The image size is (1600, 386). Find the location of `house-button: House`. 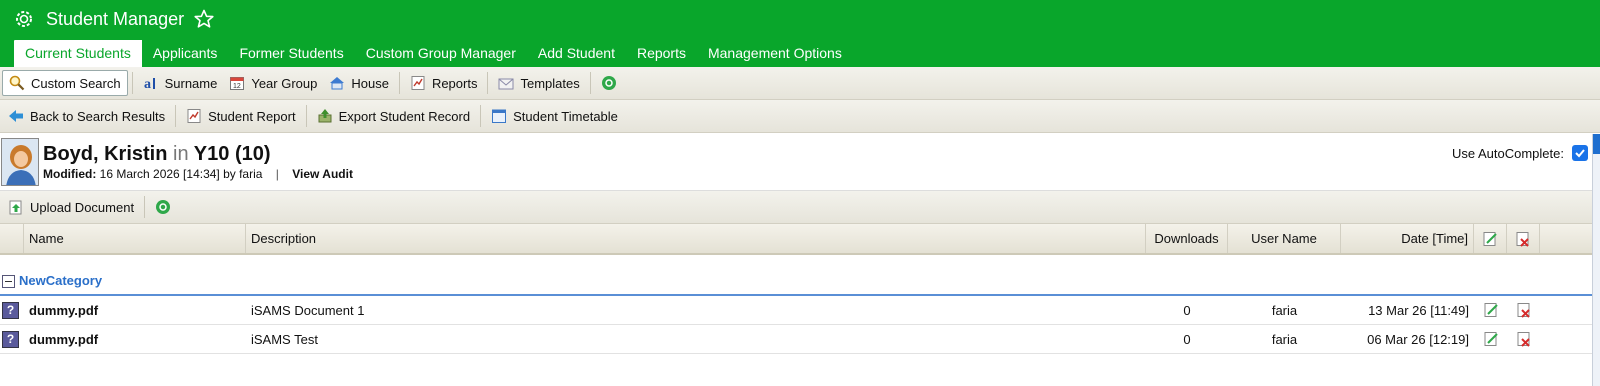

house-button: House is located at coordinates (359, 83).